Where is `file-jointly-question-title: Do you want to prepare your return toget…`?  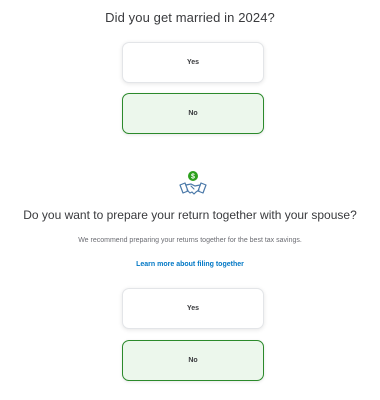
file-jointly-question-title: Do you want to prepare your return toget… is located at coordinates (190, 215).